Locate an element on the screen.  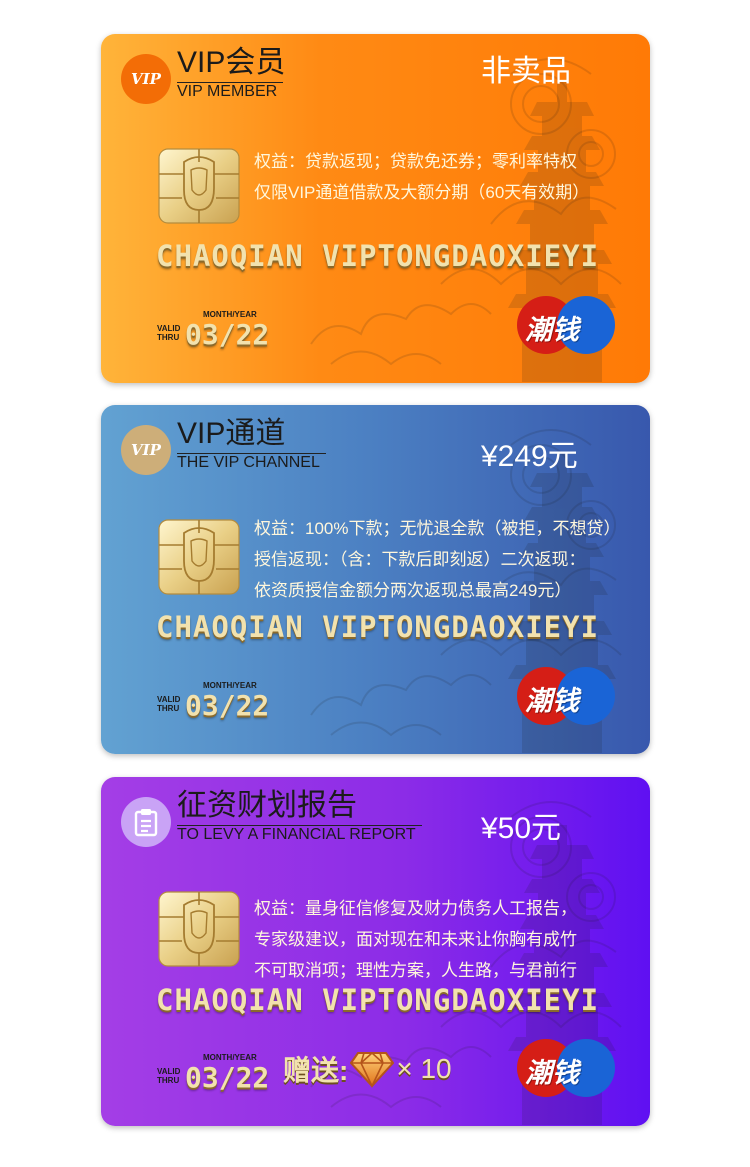
card-subtitle: THE VIP CHANNEL is located at coordinates (251, 462).